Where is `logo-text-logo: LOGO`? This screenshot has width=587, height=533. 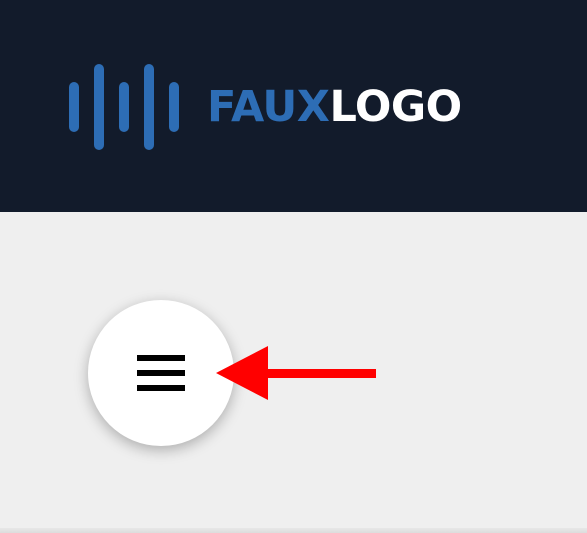 logo-text-logo: LOGO is located at coordinates (395, 107).